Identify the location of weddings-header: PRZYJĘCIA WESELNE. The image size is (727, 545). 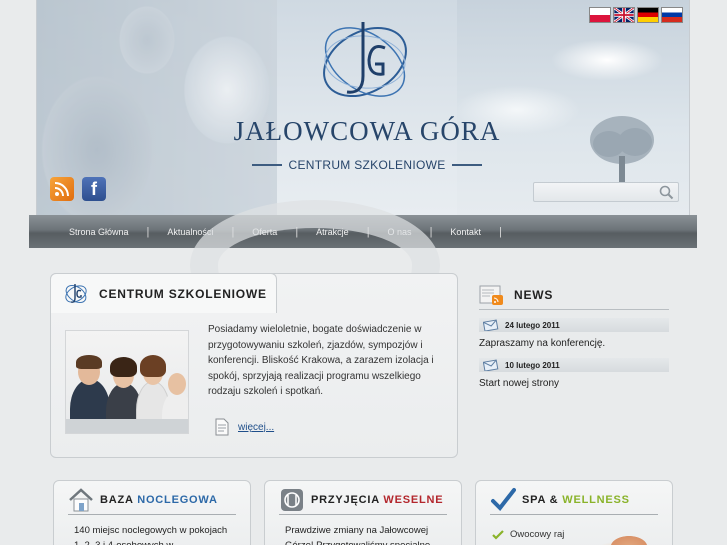
(363, 500).